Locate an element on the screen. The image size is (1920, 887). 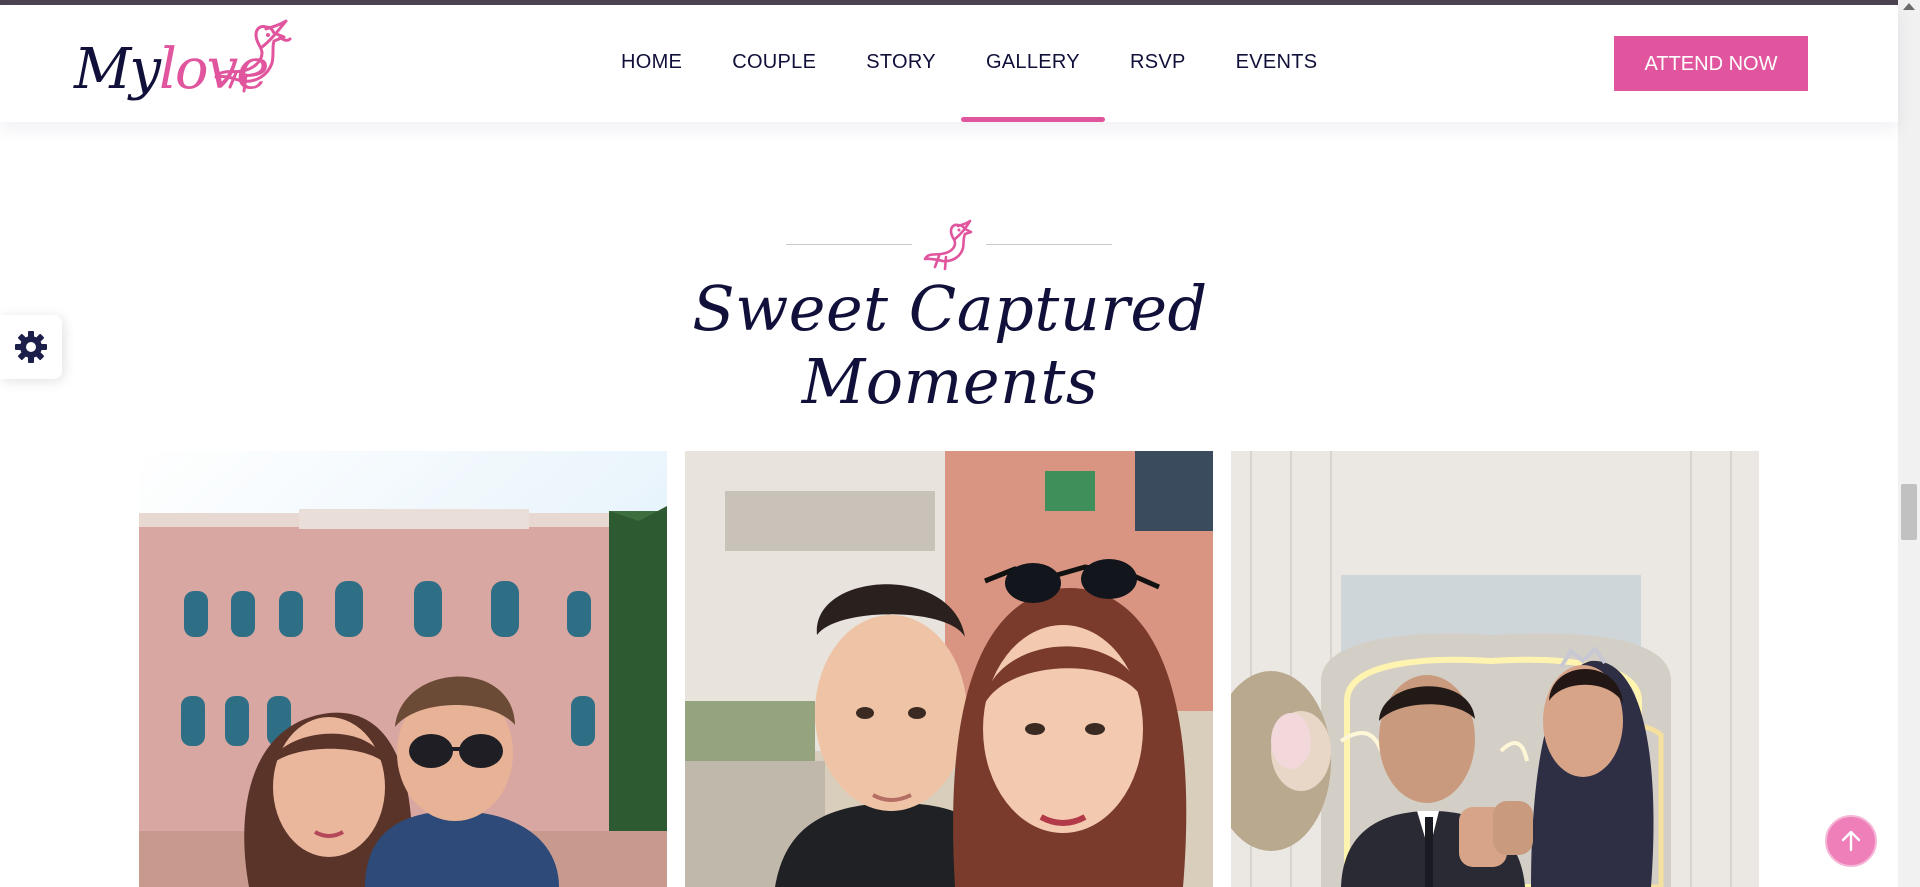
title-divider-right is located at coordinates (1049, 244).